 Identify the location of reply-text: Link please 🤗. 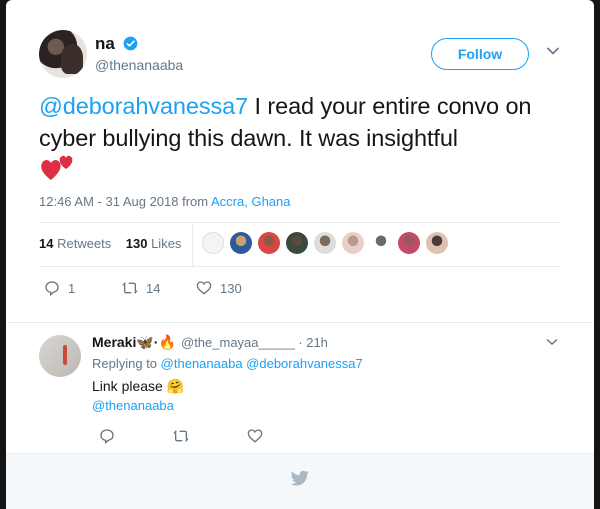
(138, 386).